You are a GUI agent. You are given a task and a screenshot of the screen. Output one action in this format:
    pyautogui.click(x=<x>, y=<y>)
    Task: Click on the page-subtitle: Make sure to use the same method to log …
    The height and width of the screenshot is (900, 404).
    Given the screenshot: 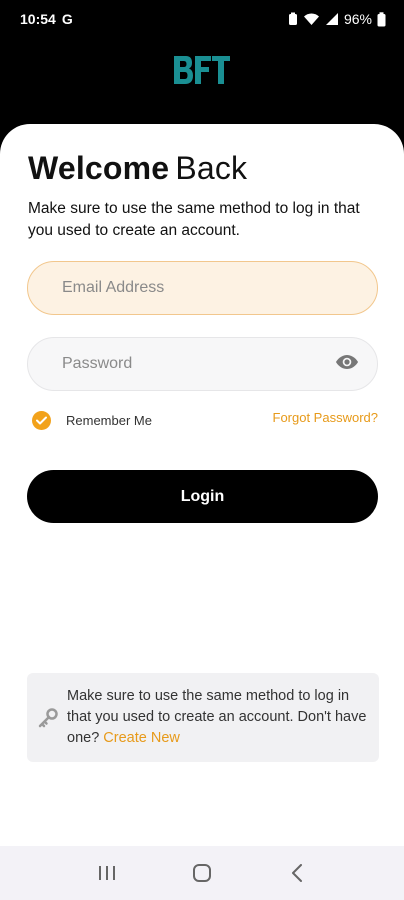 What is the action you would take?
    pyautogui.click(x=194, y=219)
    